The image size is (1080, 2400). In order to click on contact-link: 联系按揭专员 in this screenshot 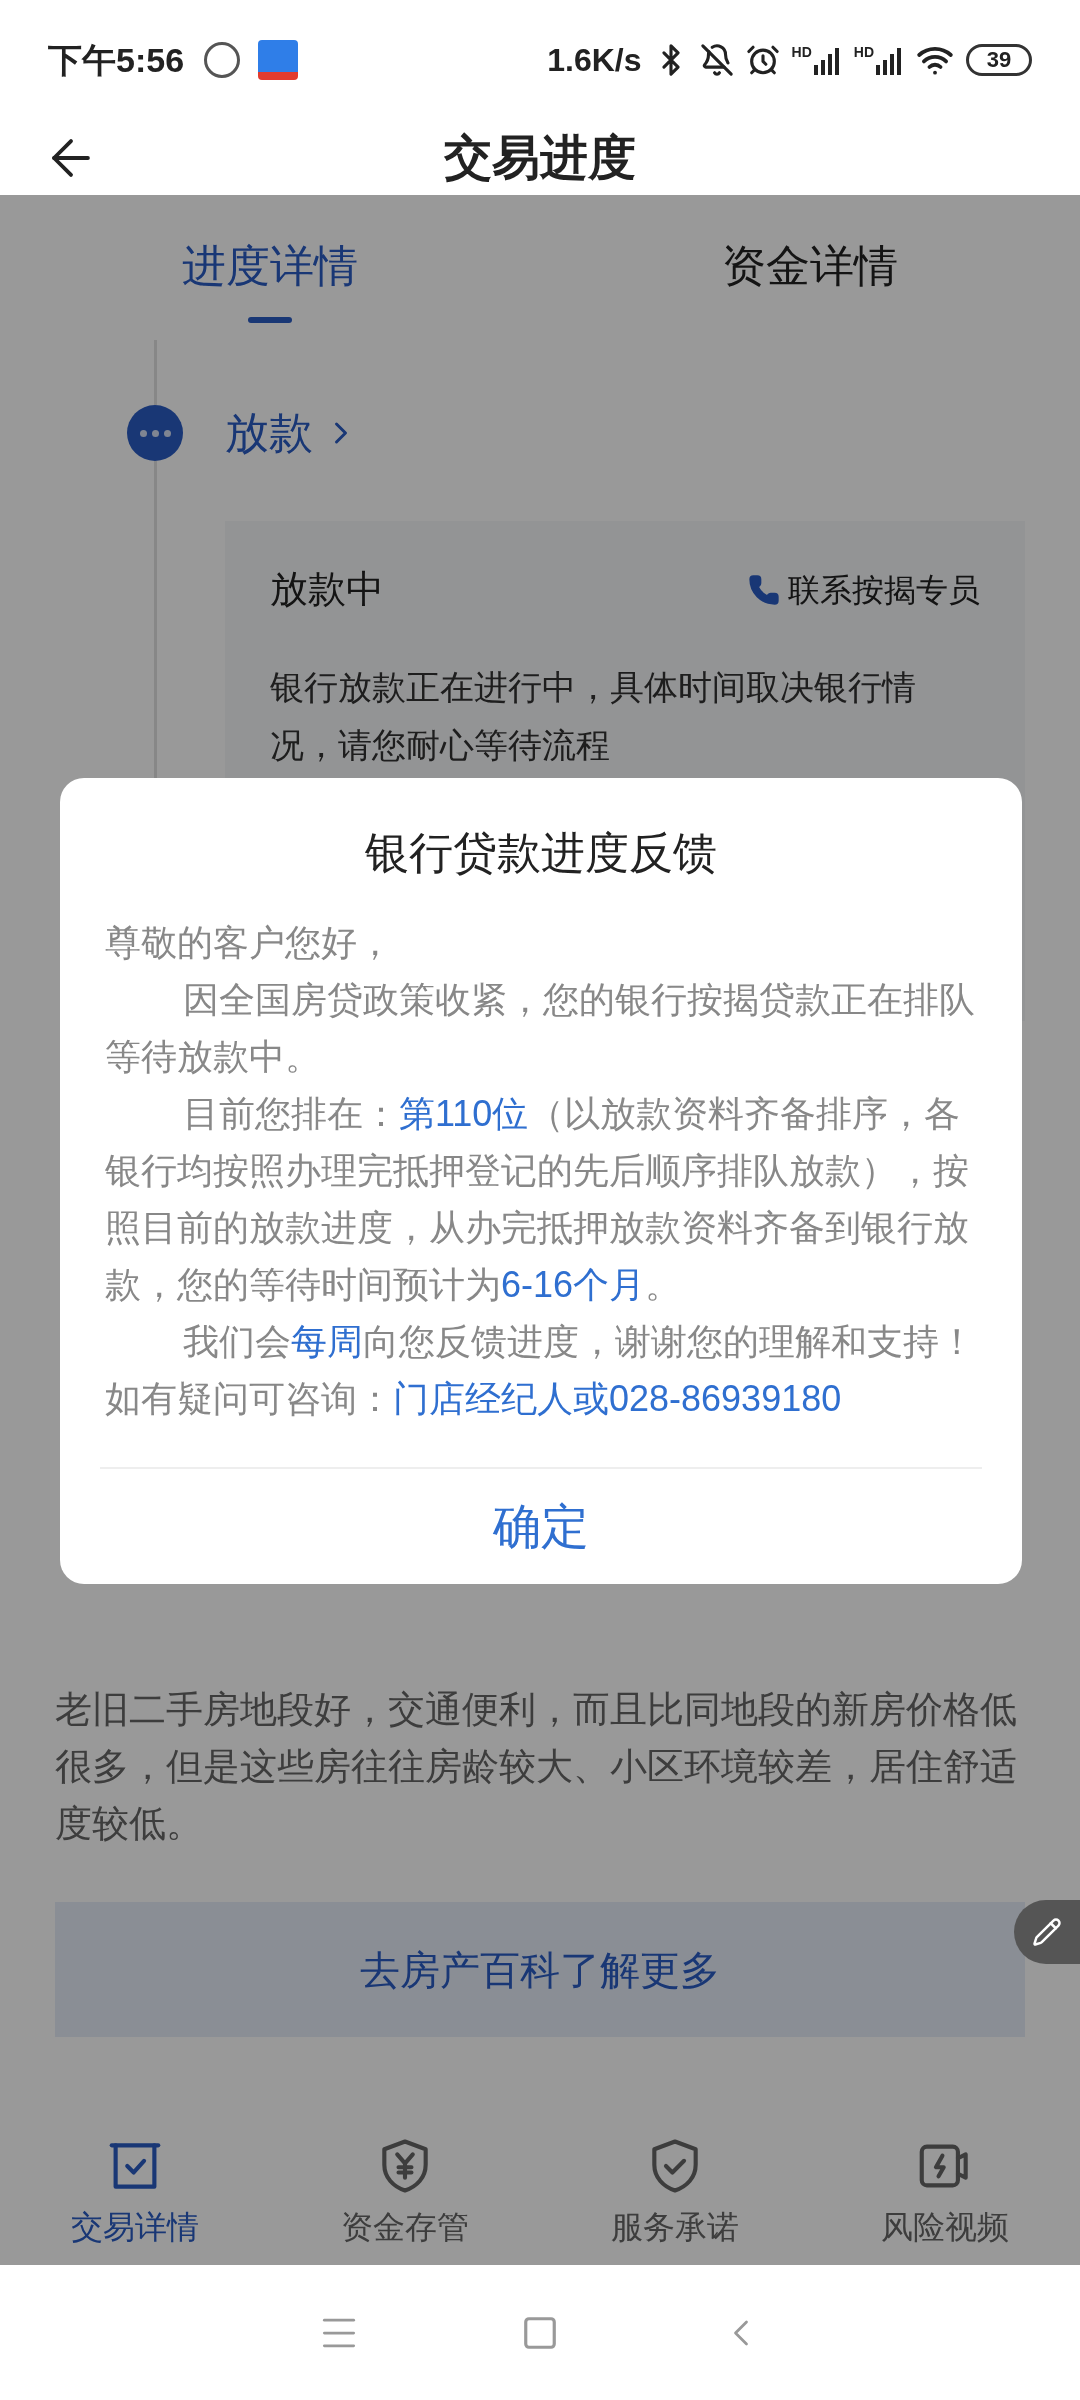, I will do `click(864, 589)`.